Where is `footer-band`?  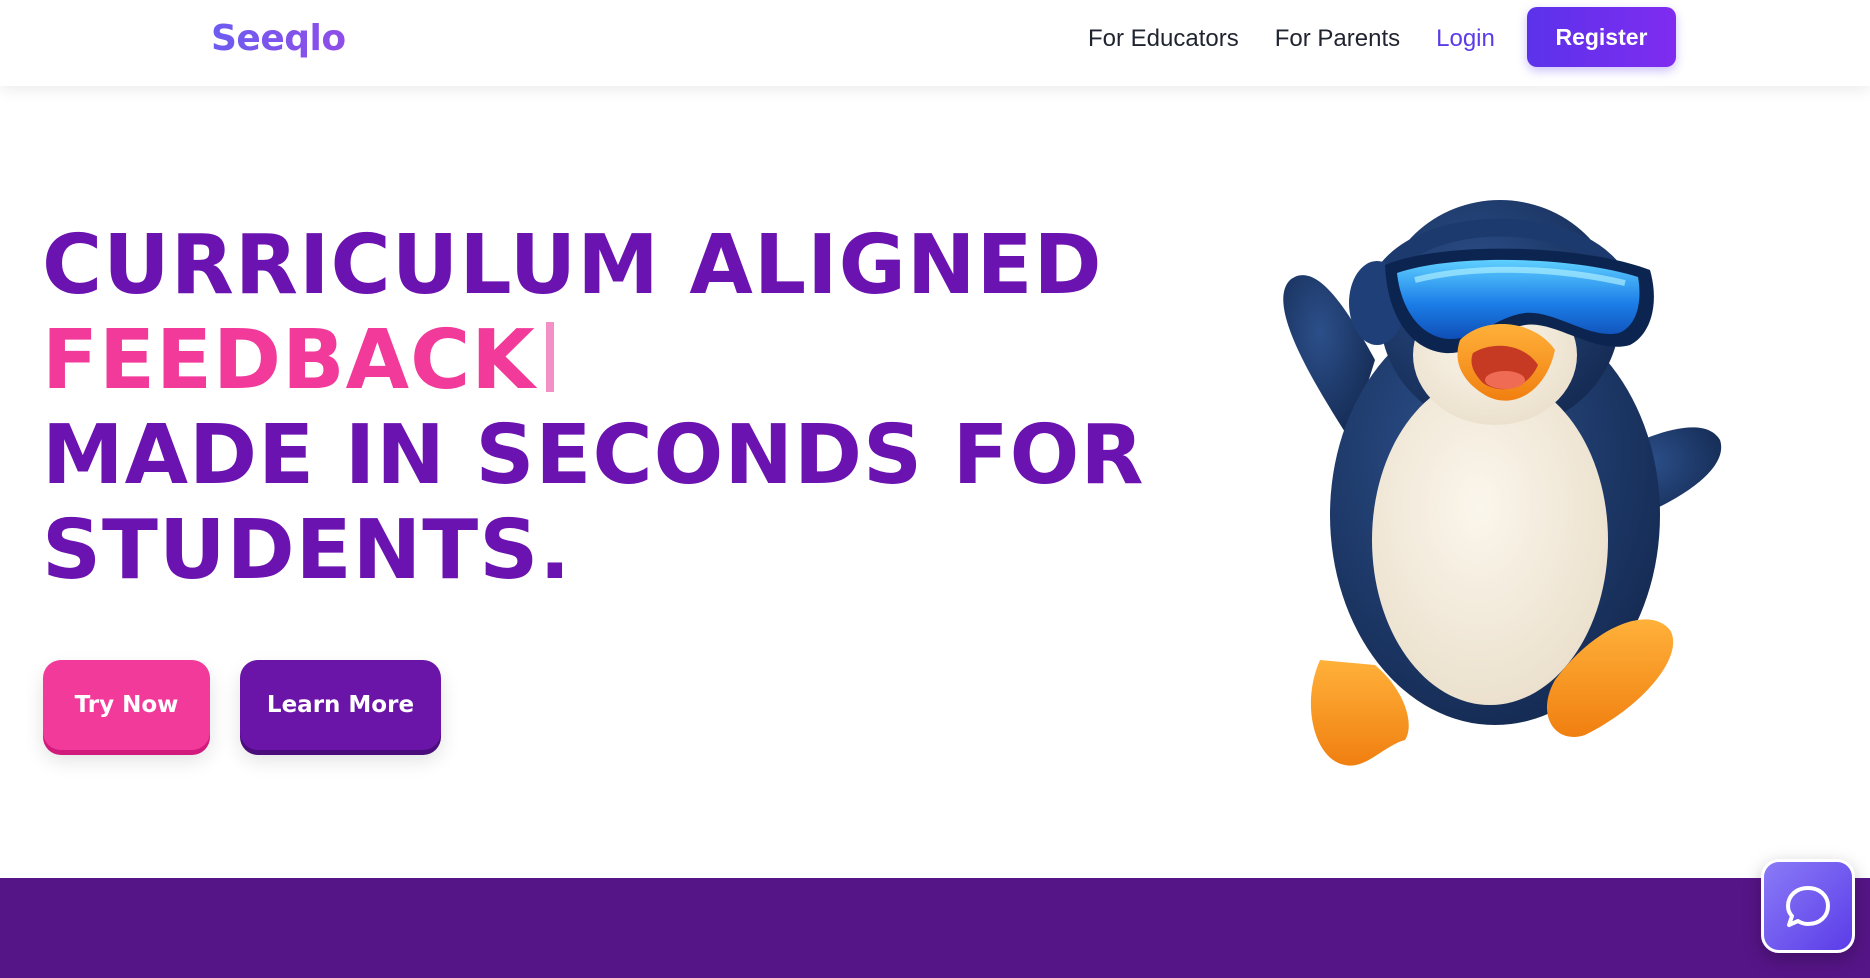 footer-band is located at coordinates (935, 928).